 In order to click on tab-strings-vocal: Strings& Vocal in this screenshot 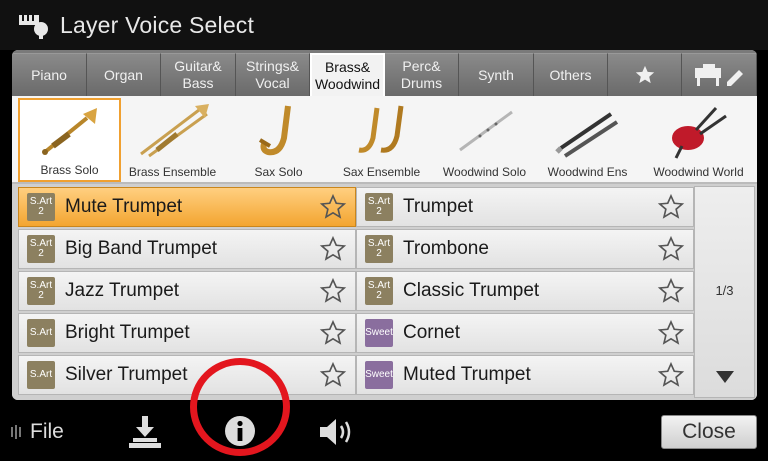, I will do `click(273, 74)`.